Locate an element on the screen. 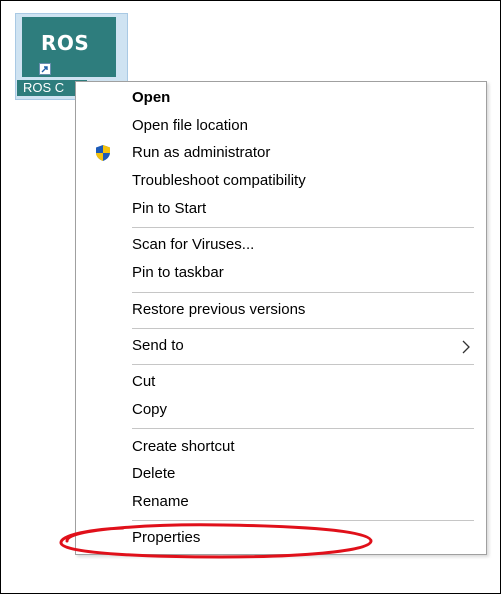  menu-item-open: Open is located at coordinates (281, 98).